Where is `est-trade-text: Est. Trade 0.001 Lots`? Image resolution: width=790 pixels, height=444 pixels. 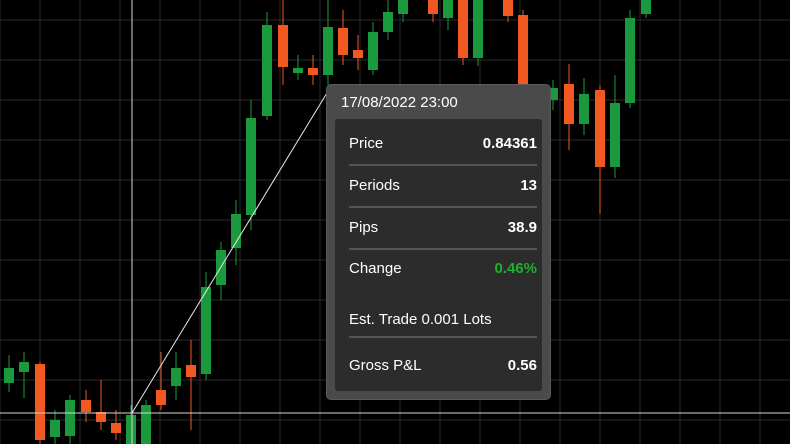 est-trade-text: Est. Trade 0.001 Lots is located at coordinates (420, 319).